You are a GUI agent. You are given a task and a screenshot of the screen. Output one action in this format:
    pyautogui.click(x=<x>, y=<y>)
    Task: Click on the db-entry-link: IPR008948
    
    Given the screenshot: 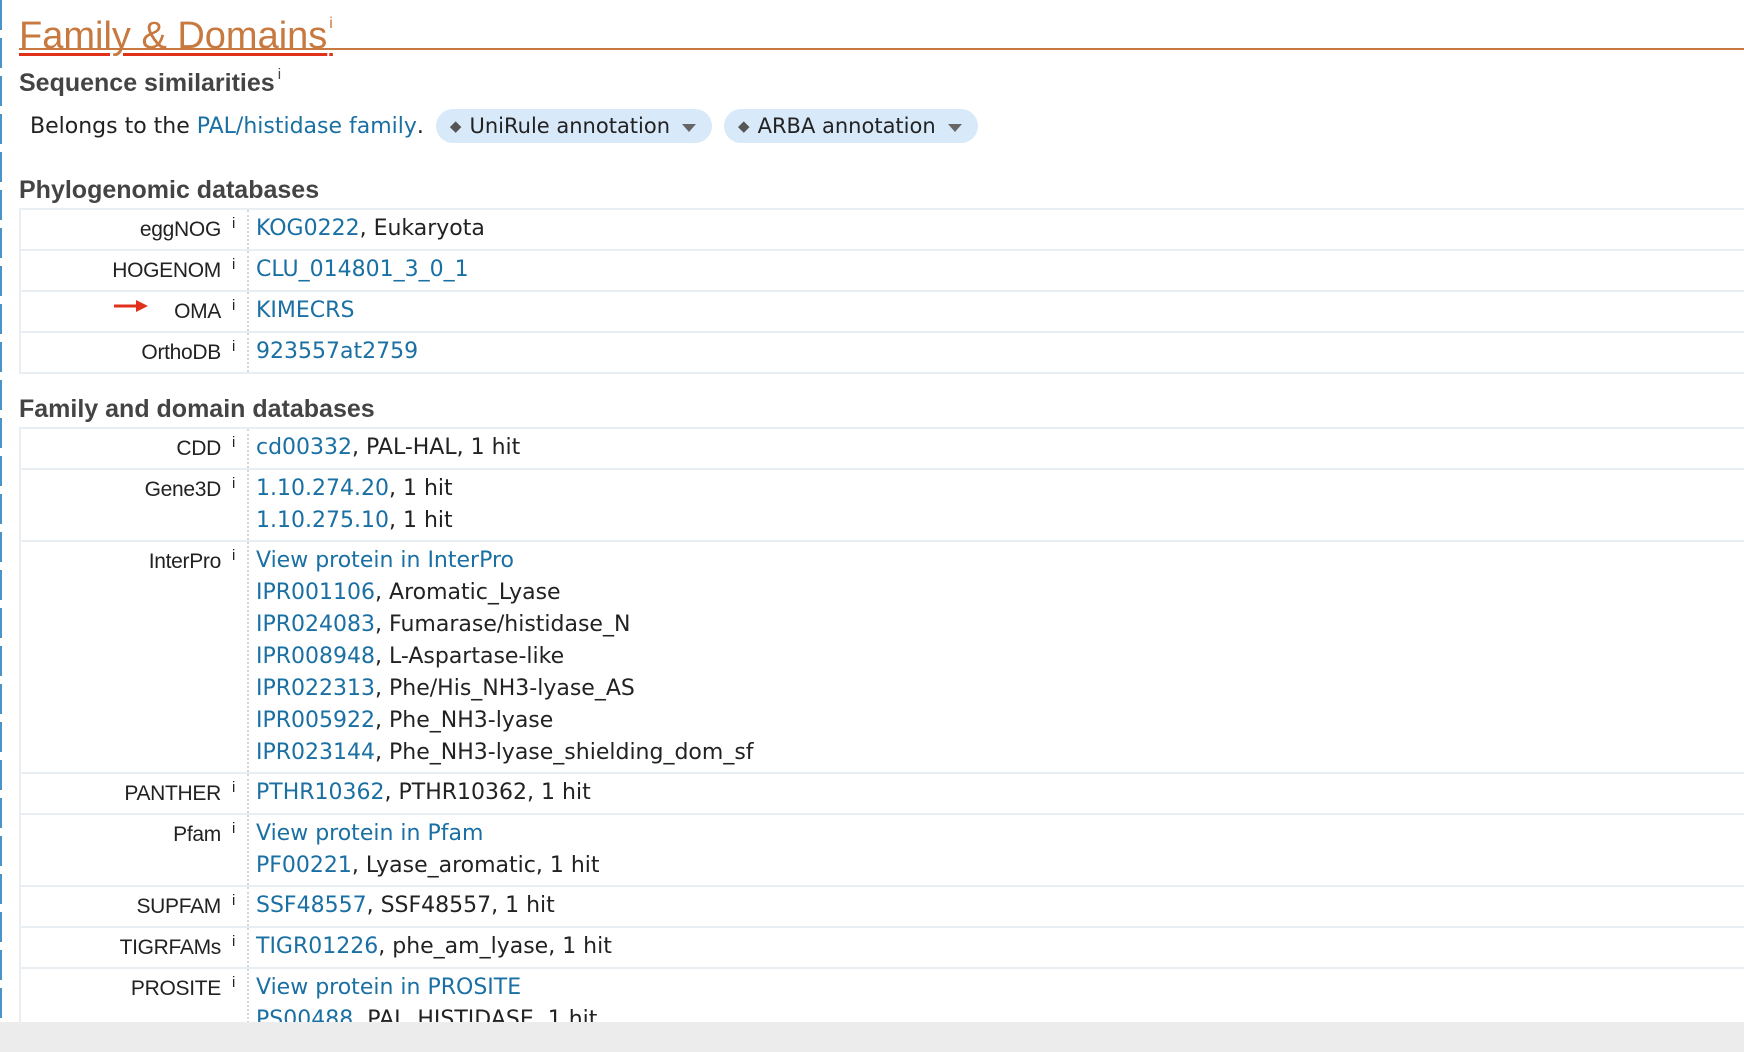 What is the action you would take?
    pyautogui.click(x=315, y=656)
    